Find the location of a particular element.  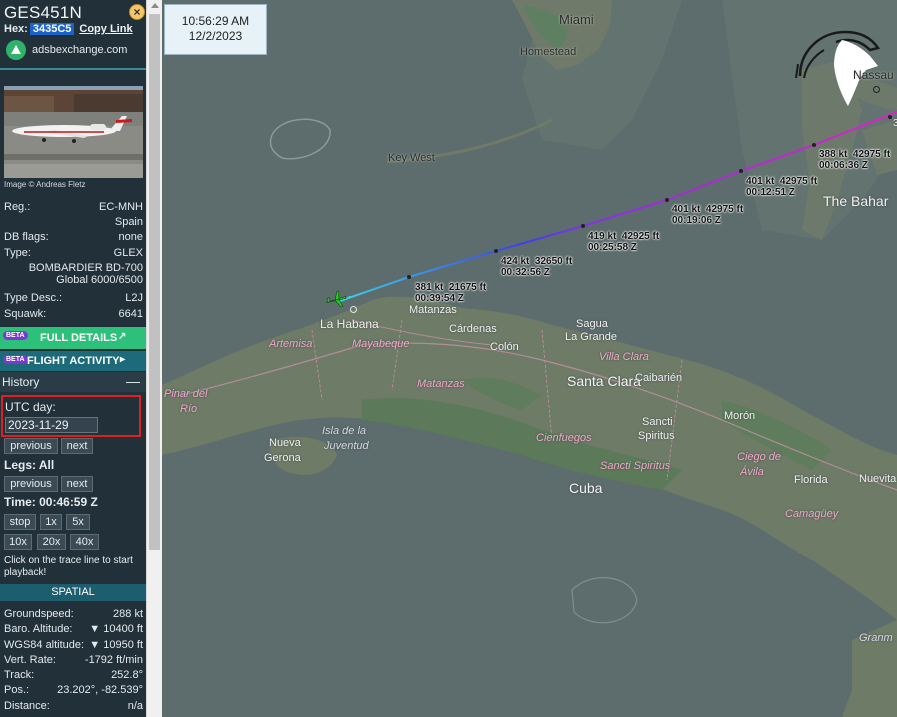

stop-button: stop is located at coordinates (20, 522).